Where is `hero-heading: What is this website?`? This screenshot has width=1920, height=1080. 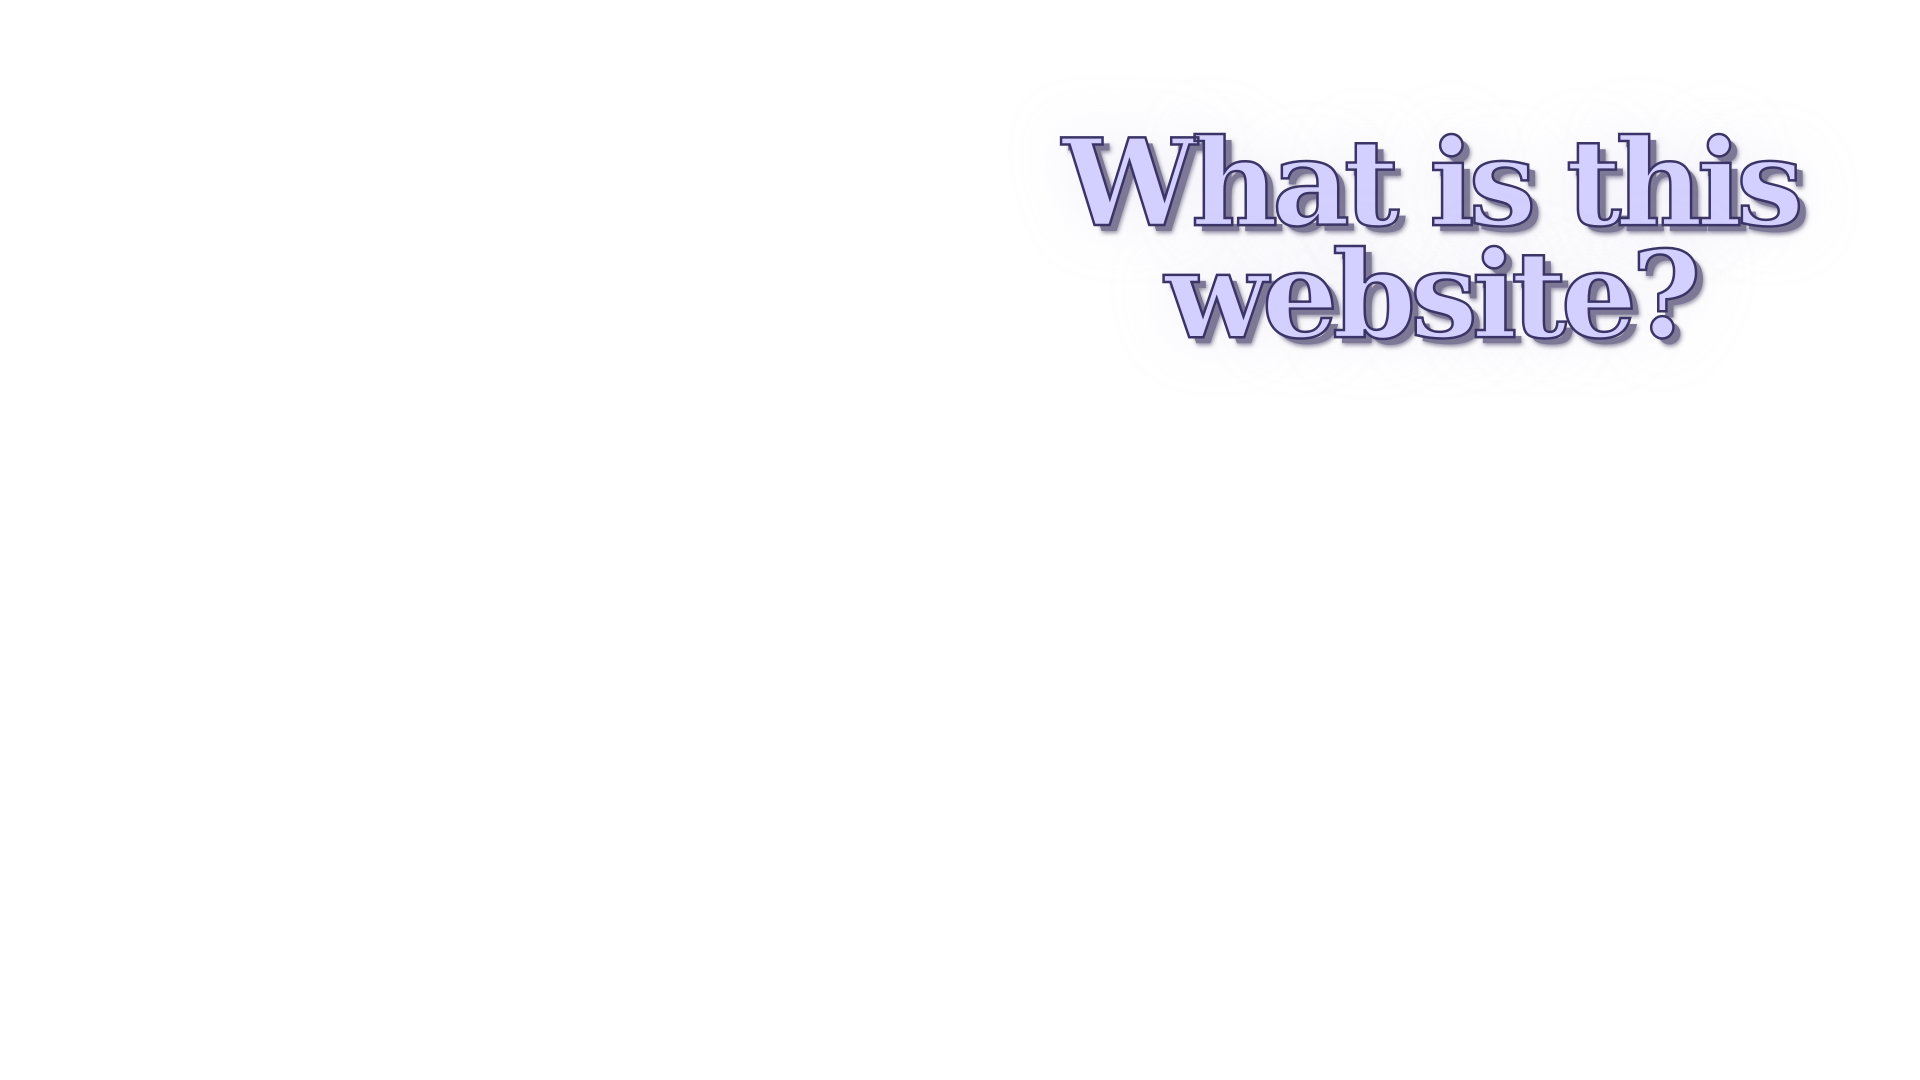
hero-heading: What is this website? is located at coordinates (1430, 239).